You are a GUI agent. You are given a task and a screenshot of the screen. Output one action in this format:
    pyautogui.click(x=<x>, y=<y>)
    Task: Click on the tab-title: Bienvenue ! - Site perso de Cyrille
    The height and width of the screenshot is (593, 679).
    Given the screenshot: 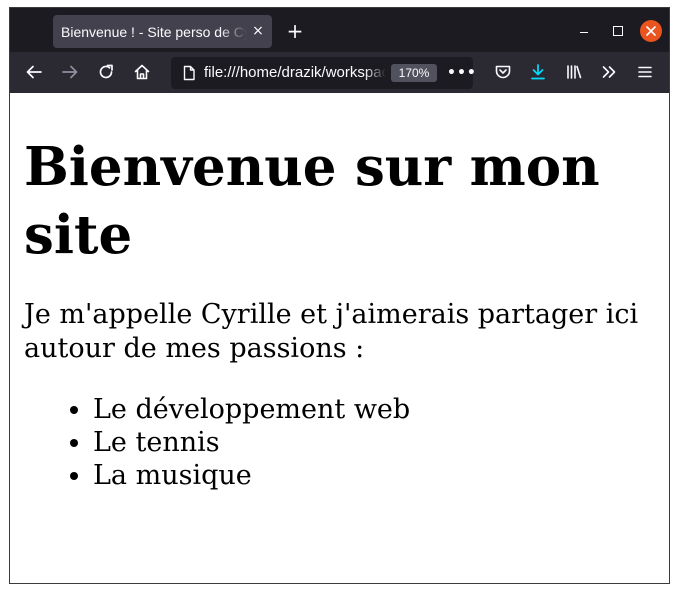 What is the action you would take?
    pyautogui.click(x=154, y=31)
    